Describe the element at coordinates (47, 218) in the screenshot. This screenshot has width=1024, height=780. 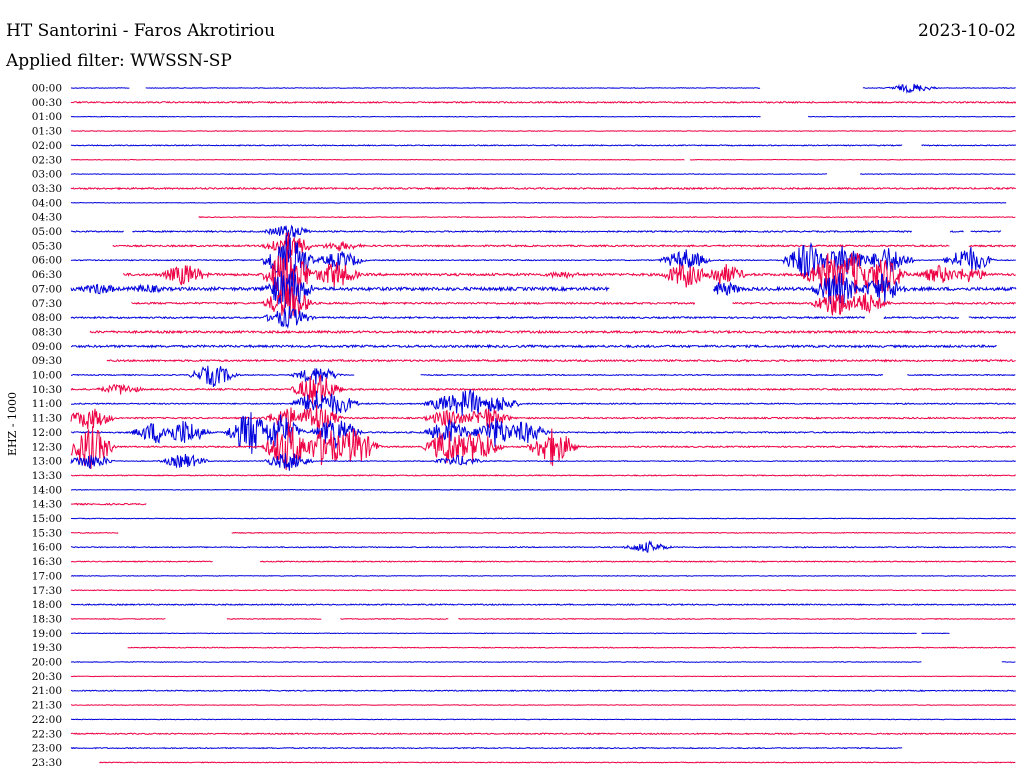
I see `time-tick-label: 04:30` at that location.